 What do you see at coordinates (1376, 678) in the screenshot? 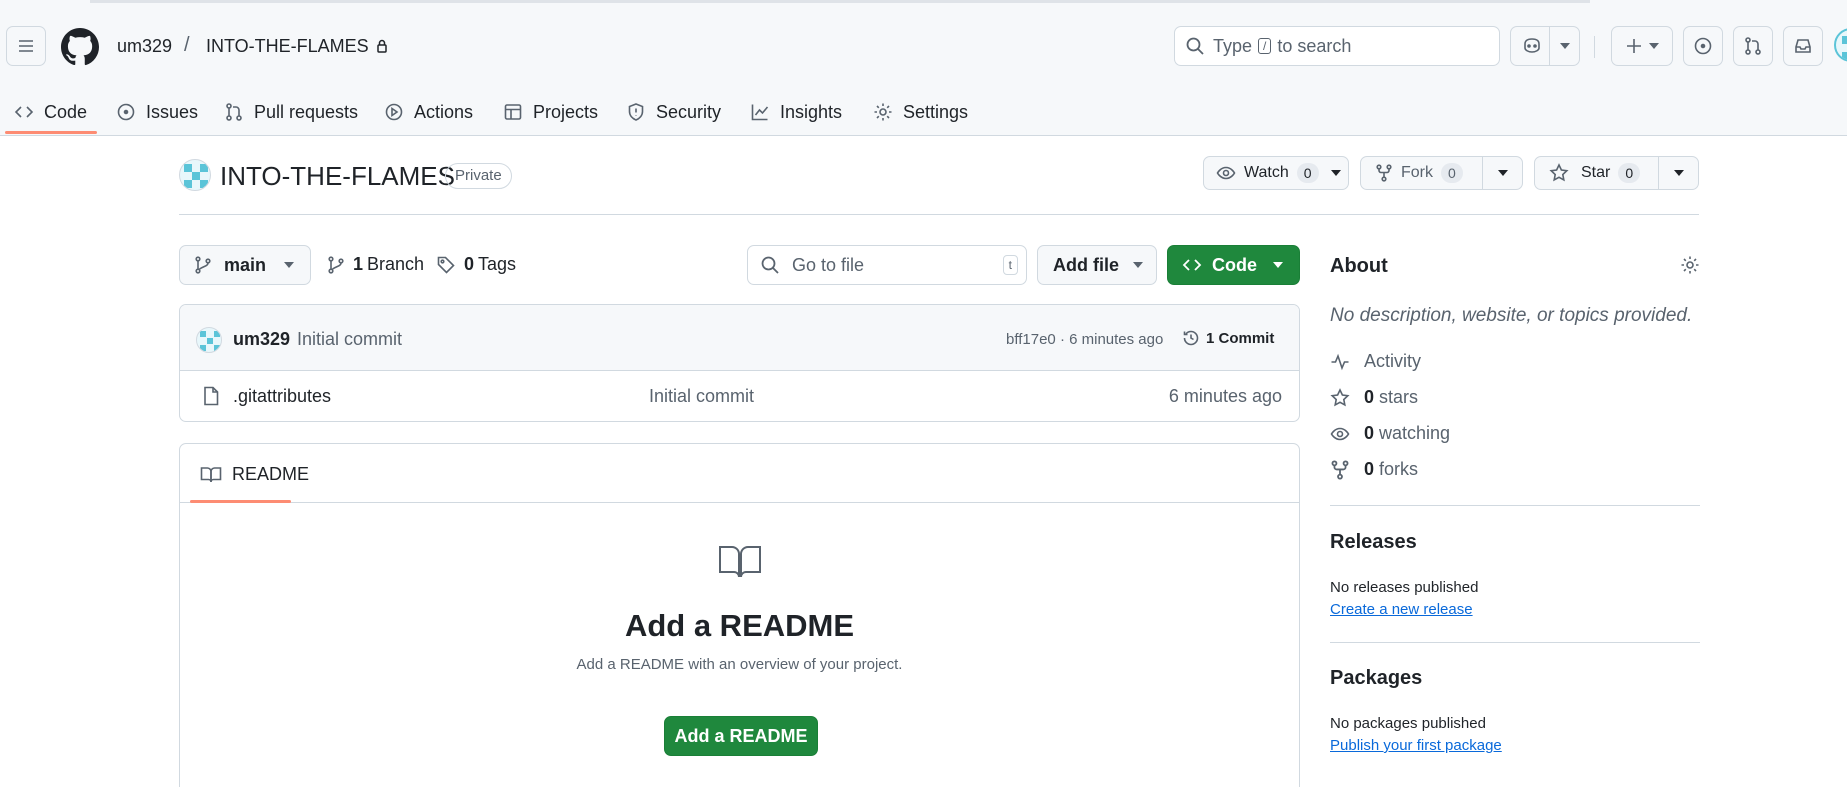
I see `packages-heading: Packages` at bounding box center [1376, 678].